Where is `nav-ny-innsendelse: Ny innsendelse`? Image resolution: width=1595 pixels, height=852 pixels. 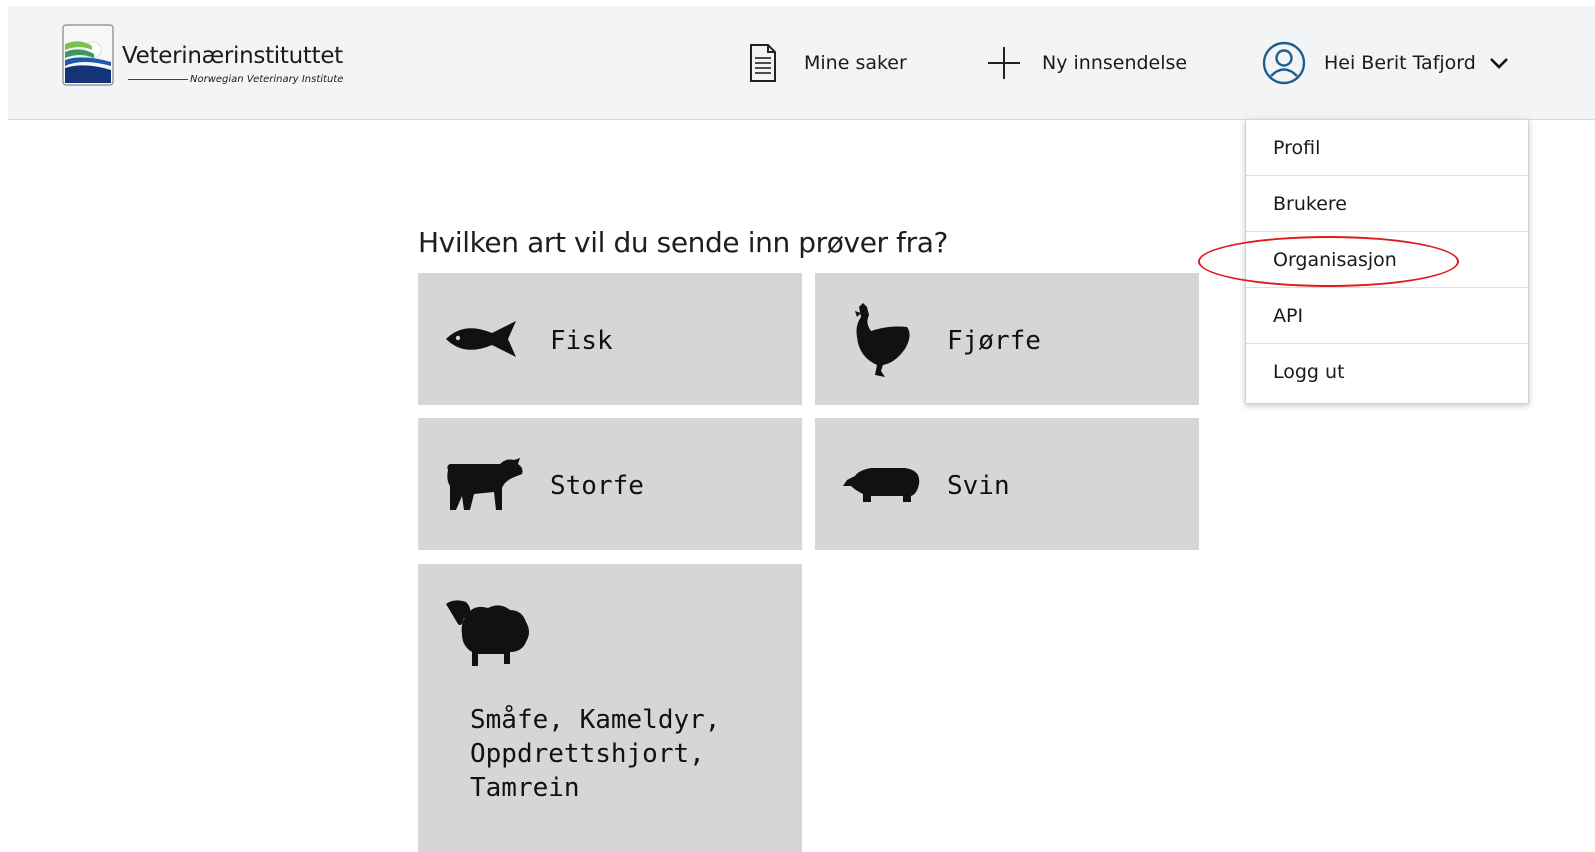 nav-ny-innsendelse: Ny innsendelse is located at coordinates (1086, 62).